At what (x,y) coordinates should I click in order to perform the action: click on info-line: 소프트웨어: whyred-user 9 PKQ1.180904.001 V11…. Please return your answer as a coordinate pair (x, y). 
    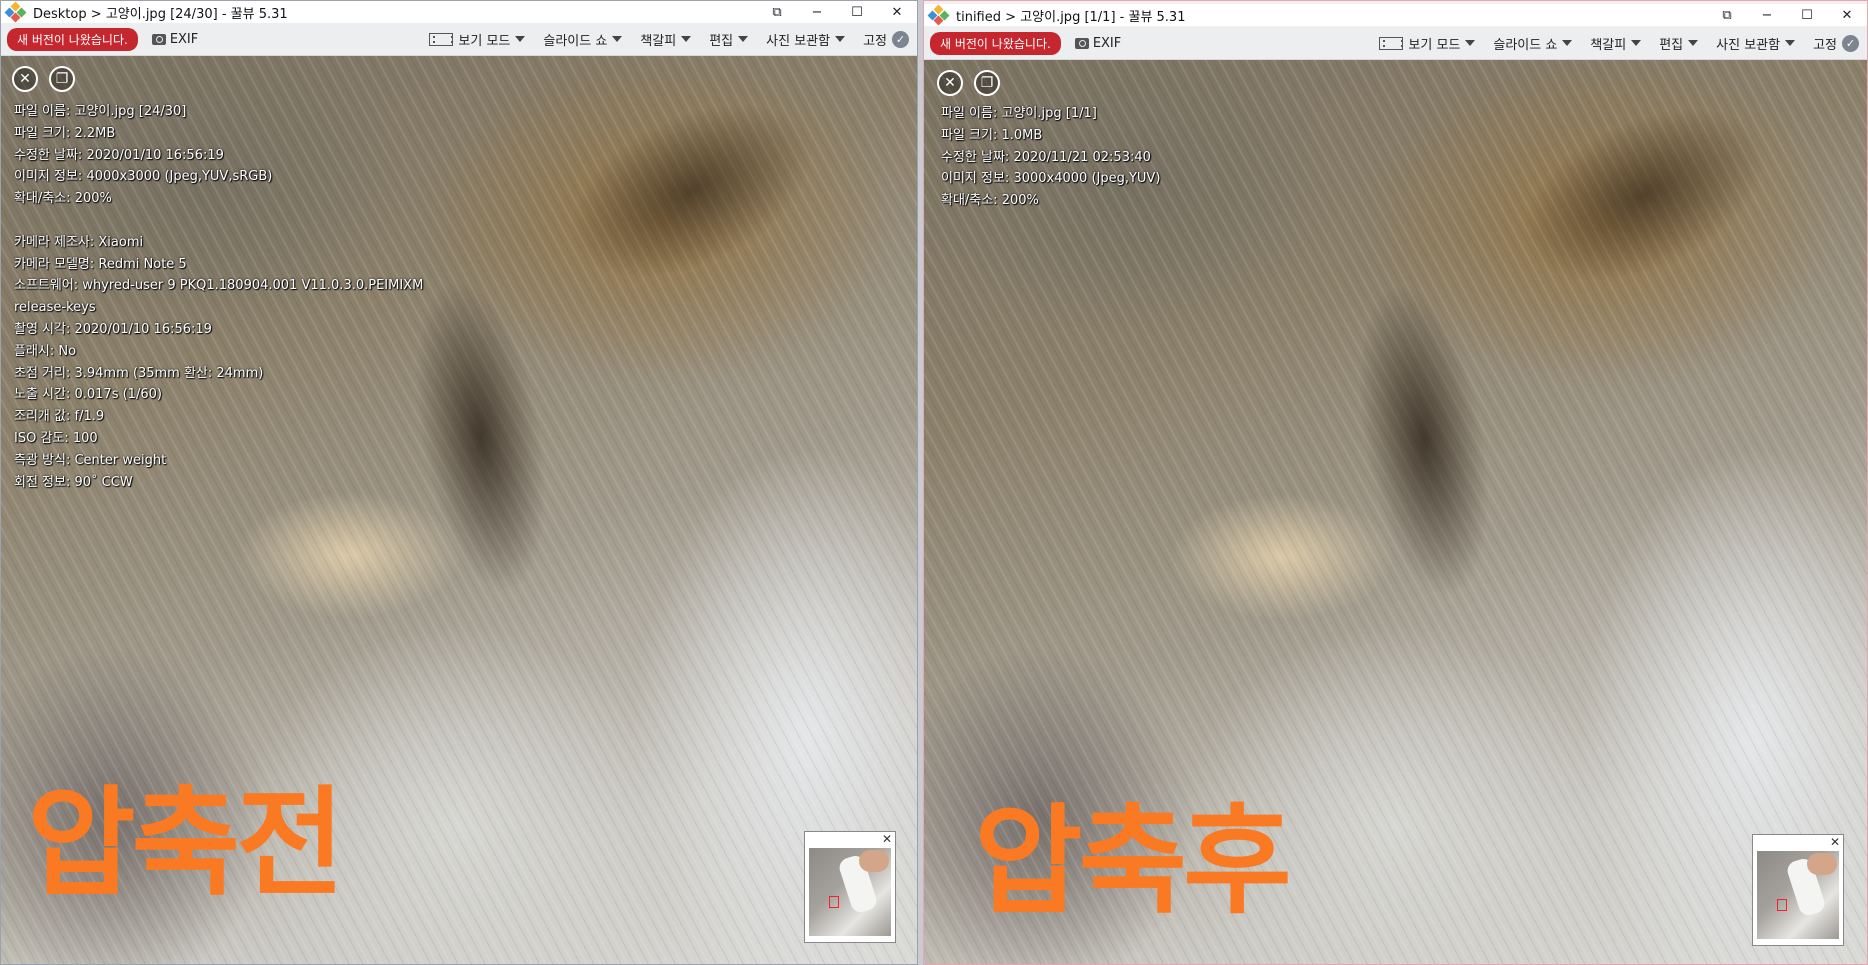
    Looking at the image, I should click on (219, 286).